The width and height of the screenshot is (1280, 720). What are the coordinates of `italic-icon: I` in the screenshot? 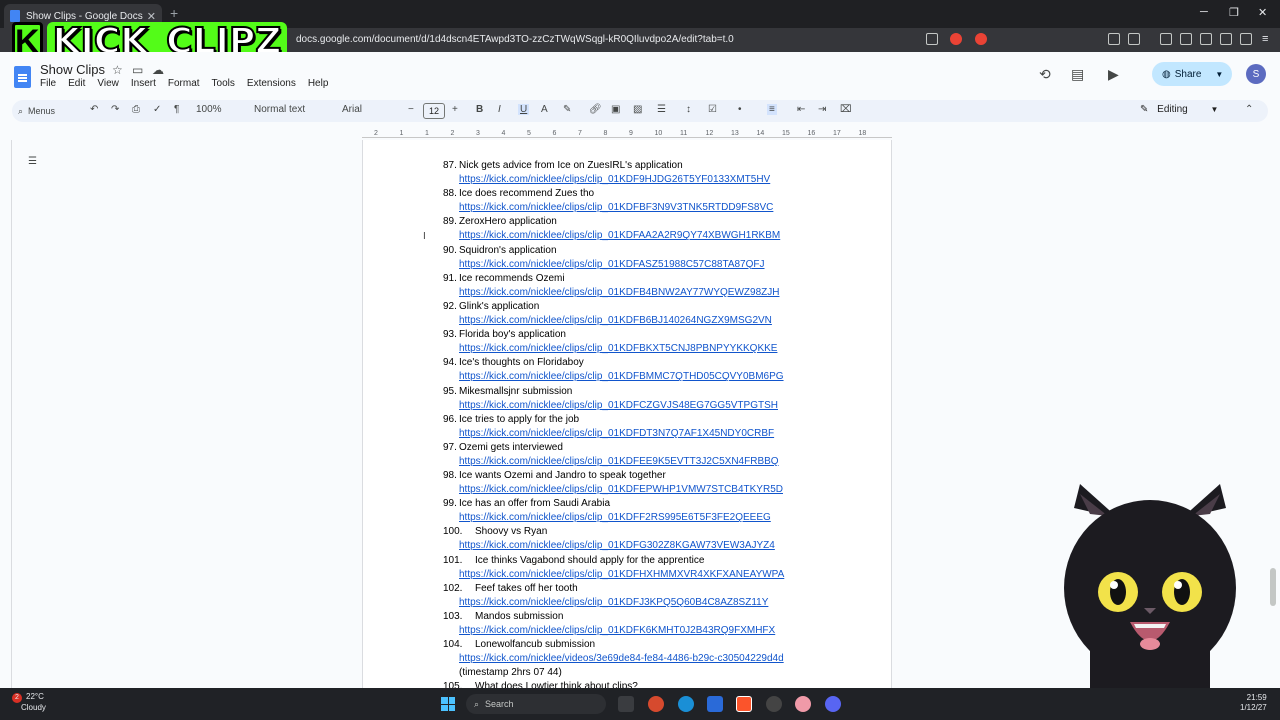 It's located at (499, 109).